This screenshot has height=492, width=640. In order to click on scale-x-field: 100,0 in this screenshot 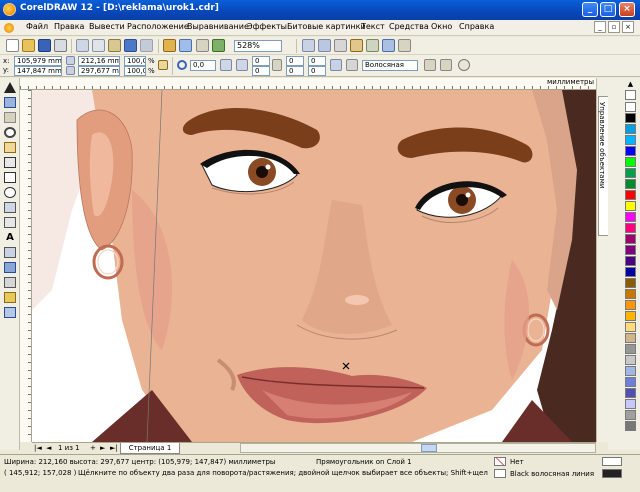, I will do `click(135, 61)`.